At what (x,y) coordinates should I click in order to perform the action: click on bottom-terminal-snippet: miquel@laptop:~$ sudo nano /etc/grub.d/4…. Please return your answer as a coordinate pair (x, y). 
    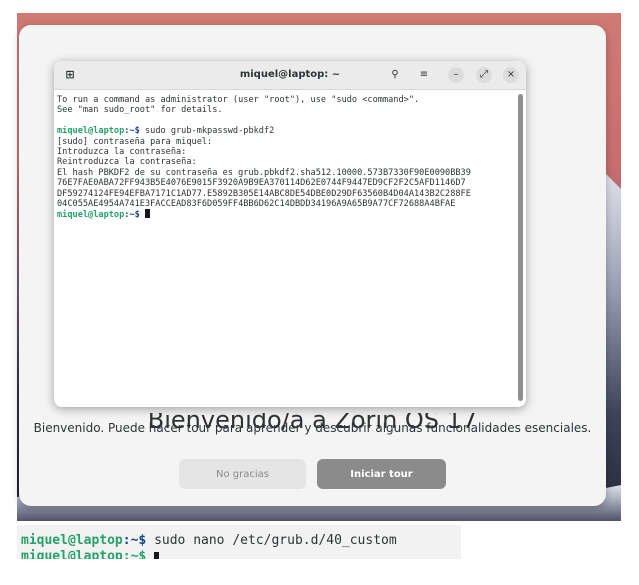
    Looking at the image, I should click on (239, 542).